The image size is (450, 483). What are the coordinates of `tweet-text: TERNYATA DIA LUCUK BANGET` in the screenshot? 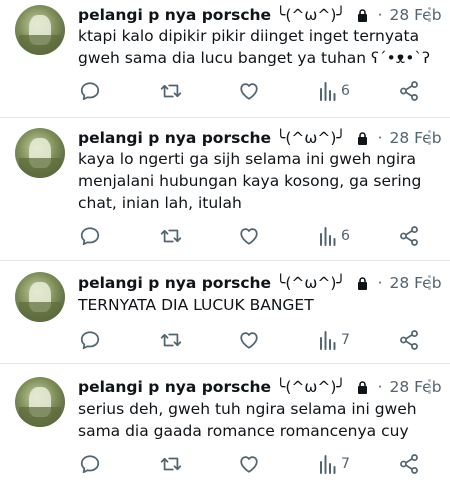 It's located at (196, 305).